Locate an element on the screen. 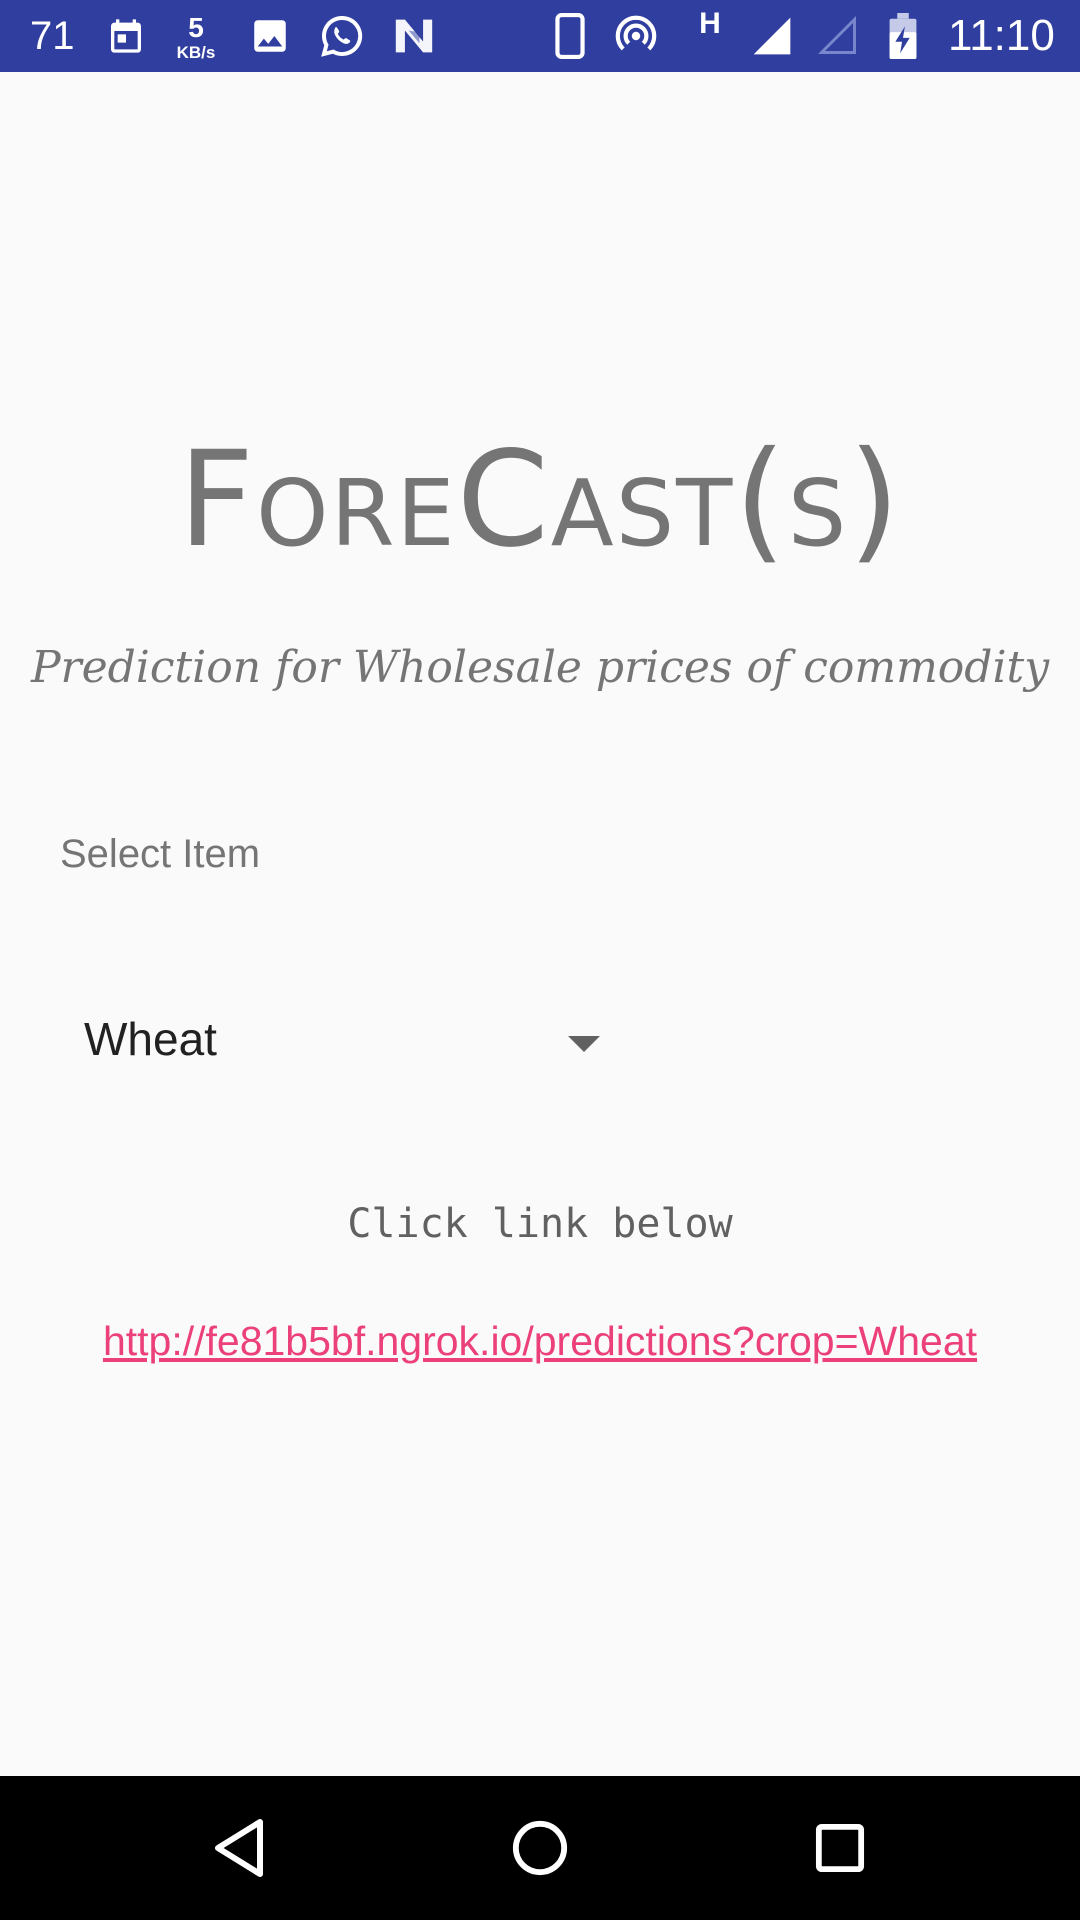  phone-icon is located at coordinates (570, 36).